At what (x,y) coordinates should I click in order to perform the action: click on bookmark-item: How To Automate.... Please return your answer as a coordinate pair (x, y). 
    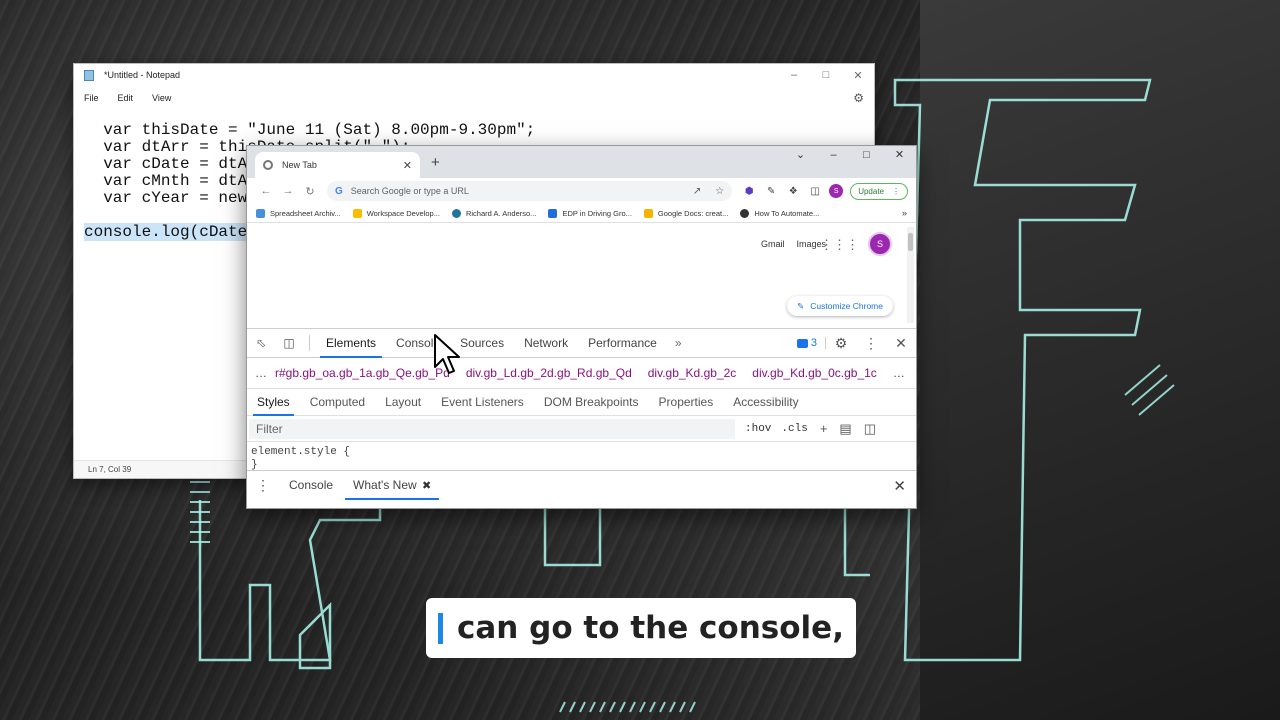
    Looking at the image, I should click on (780, 213).